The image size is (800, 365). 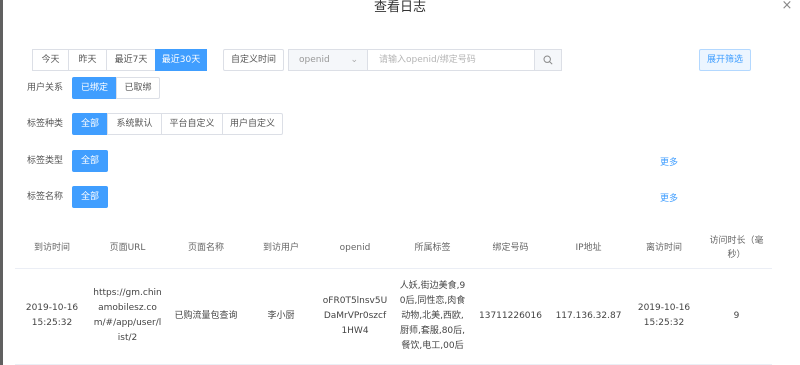 I want to click on relation-unbound-button: 已取绑, so click(x=138, y=88).